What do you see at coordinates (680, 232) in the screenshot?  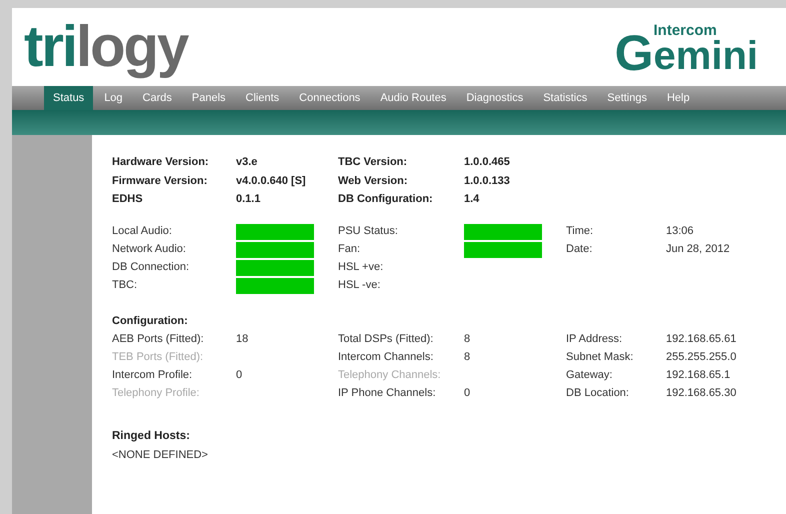 I see `status-value: 13:06` at bounding box center [680, 232].